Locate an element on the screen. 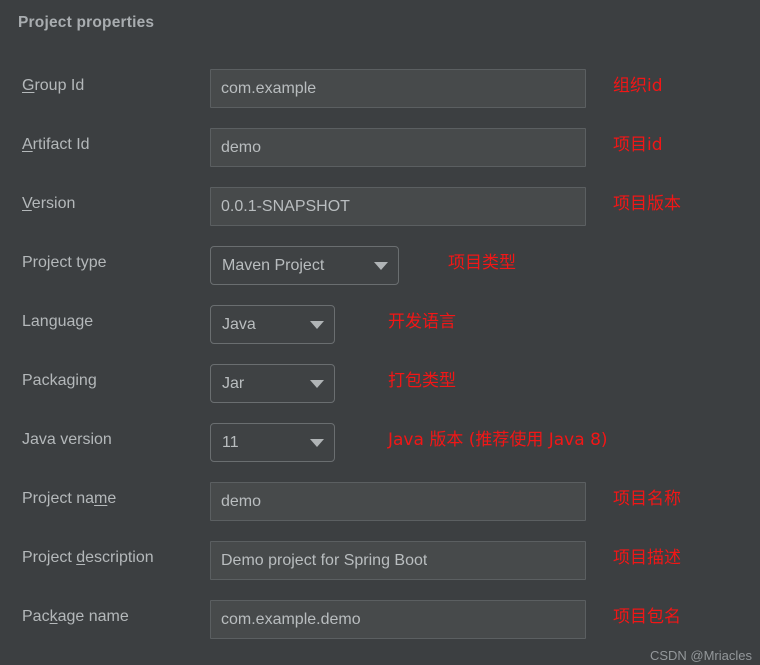 The width and height of the screenshot is (760, 665). label-mnemonic: A is located at coordinates (27, 144).